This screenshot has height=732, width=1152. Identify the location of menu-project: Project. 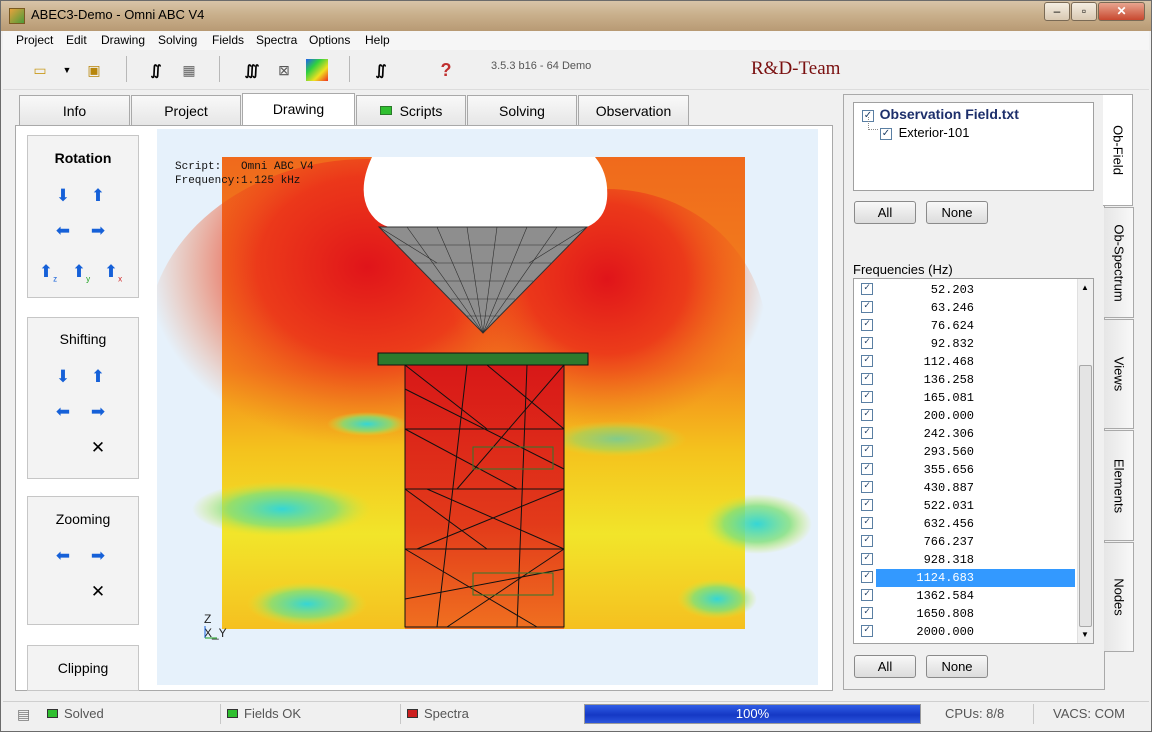
(34, 40).